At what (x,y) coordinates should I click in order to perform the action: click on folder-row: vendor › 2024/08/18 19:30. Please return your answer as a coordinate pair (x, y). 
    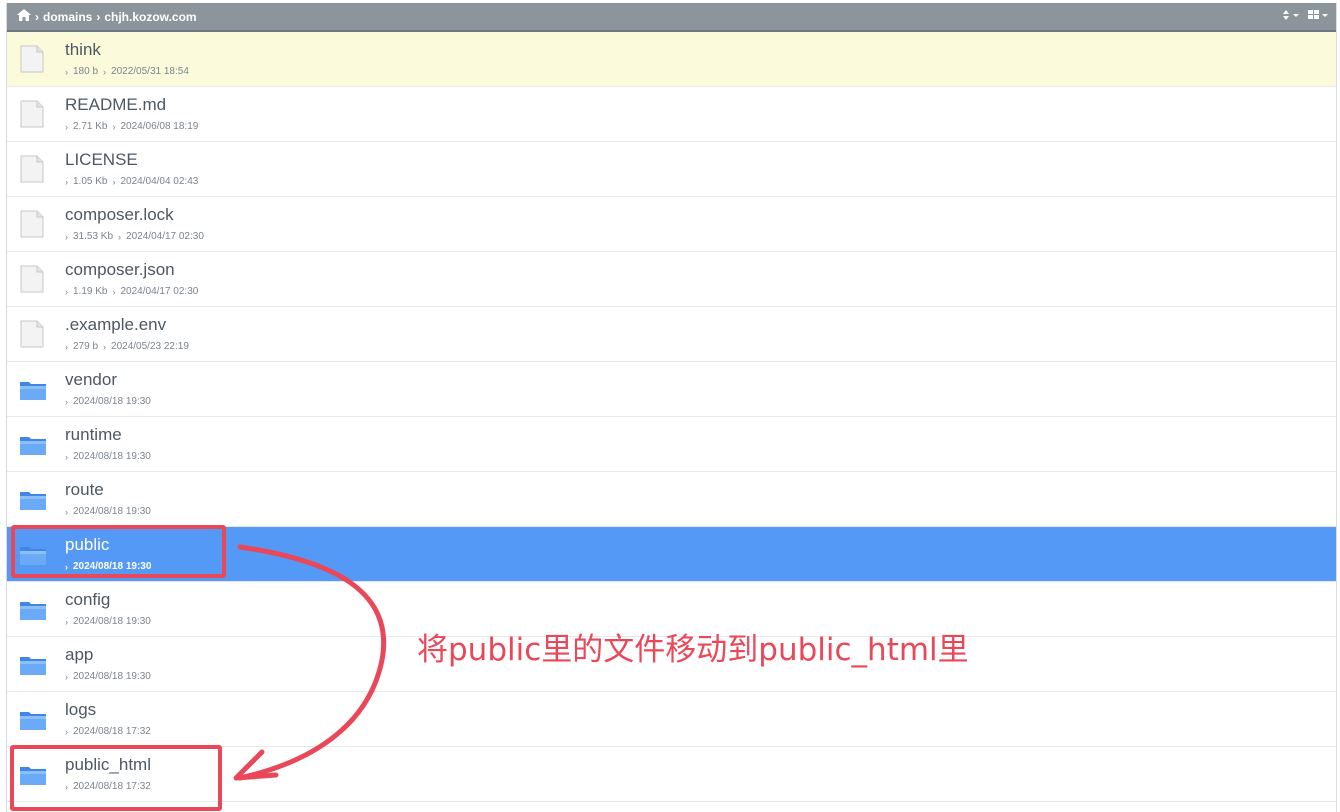
    Looking at the image, I should click on (671, 389).